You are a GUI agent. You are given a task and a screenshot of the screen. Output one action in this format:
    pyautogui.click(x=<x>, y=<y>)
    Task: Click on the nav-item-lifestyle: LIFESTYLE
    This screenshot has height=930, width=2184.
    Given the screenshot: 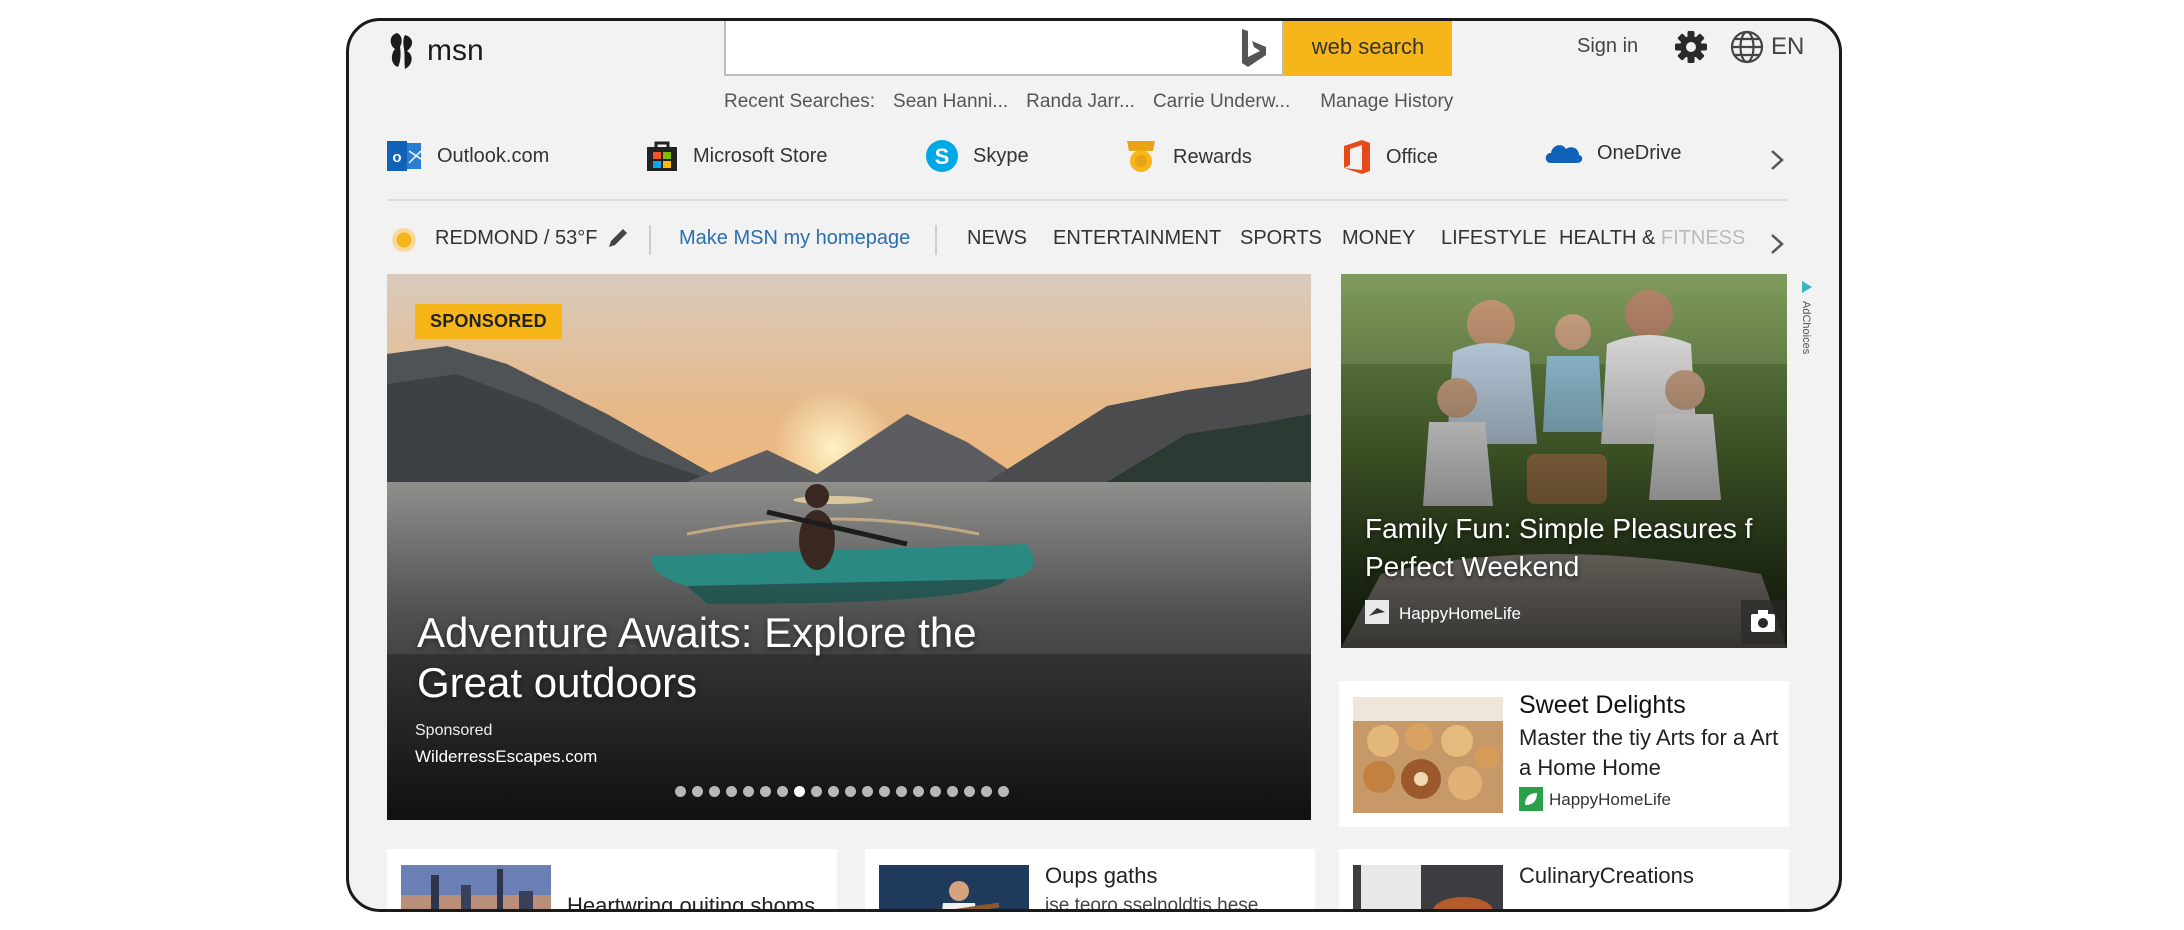 What is the action you would take?
    pyautogui.click(x=1494, y=238)
    